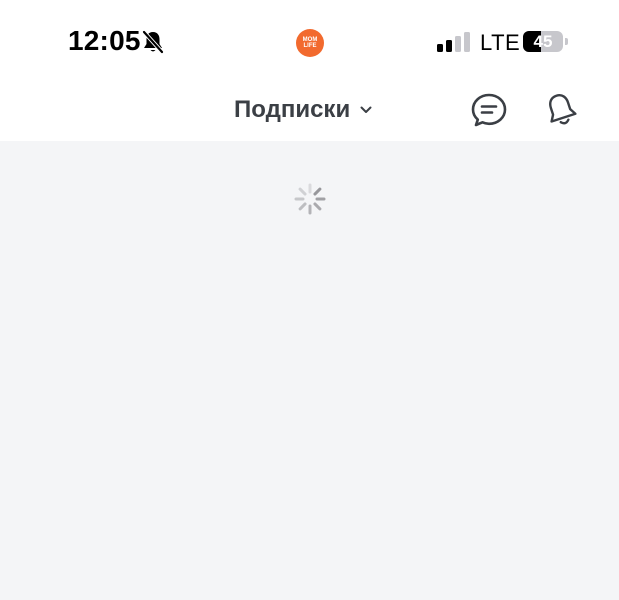  What do you see at coordinates (310, 46) in the screenshot?
I see `logo-line-2: LIFE` at bounding box center [310, 46].